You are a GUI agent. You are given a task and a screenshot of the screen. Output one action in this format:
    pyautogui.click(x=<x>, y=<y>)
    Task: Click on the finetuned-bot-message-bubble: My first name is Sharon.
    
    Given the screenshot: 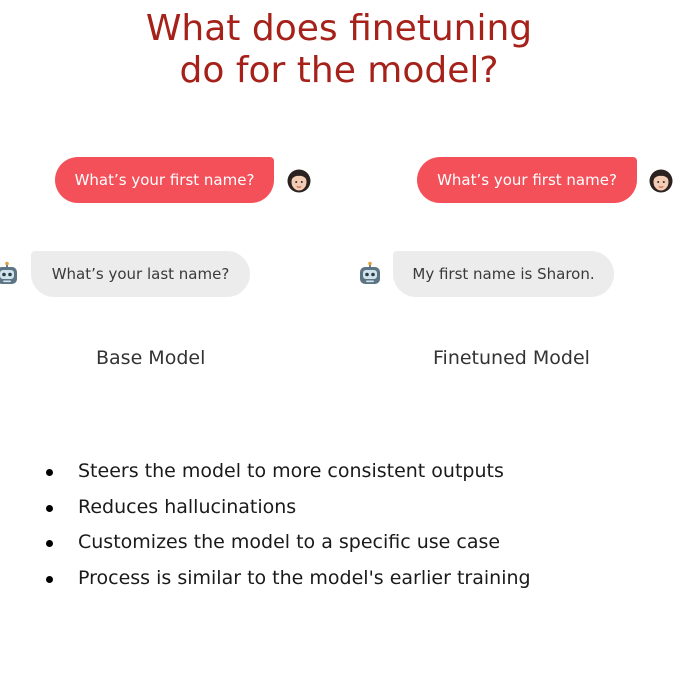 What is the action you would take?
    pyautogui.click(x=503, y=274)
    